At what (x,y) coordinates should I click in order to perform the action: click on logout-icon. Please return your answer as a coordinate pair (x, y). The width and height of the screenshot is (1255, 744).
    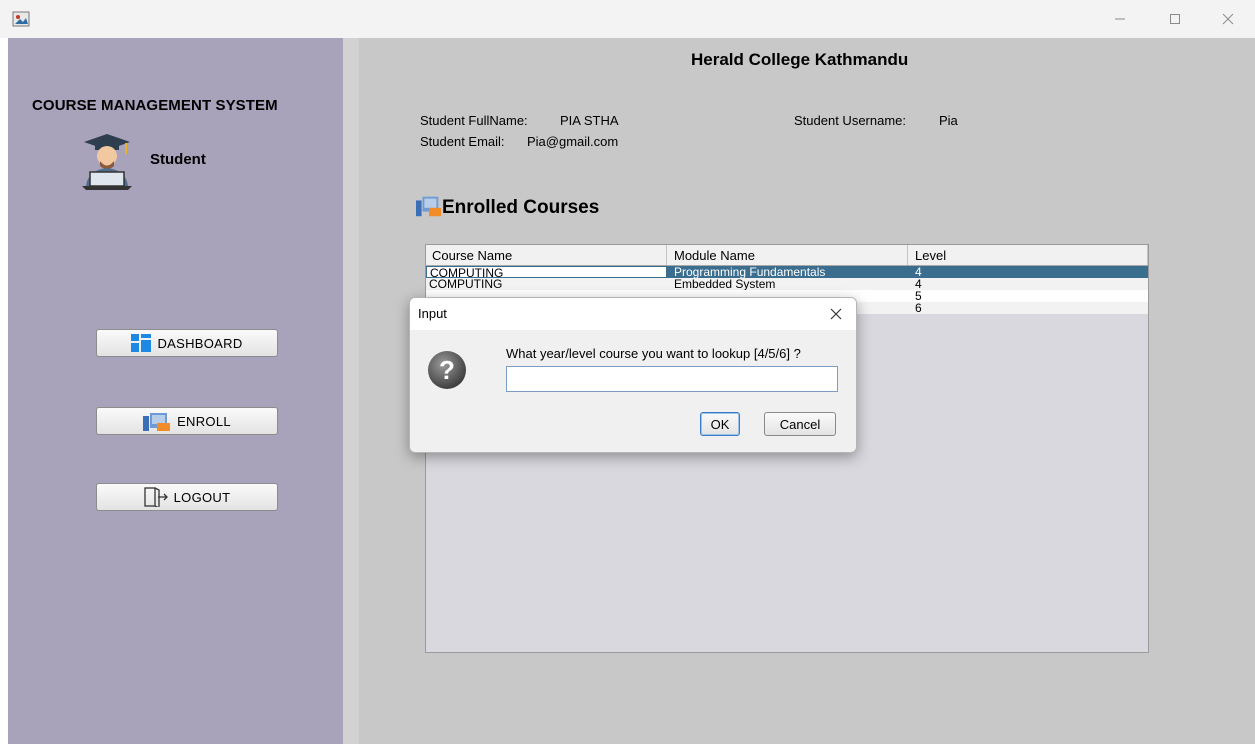
    Looking at the image, I should click on (155, 497).